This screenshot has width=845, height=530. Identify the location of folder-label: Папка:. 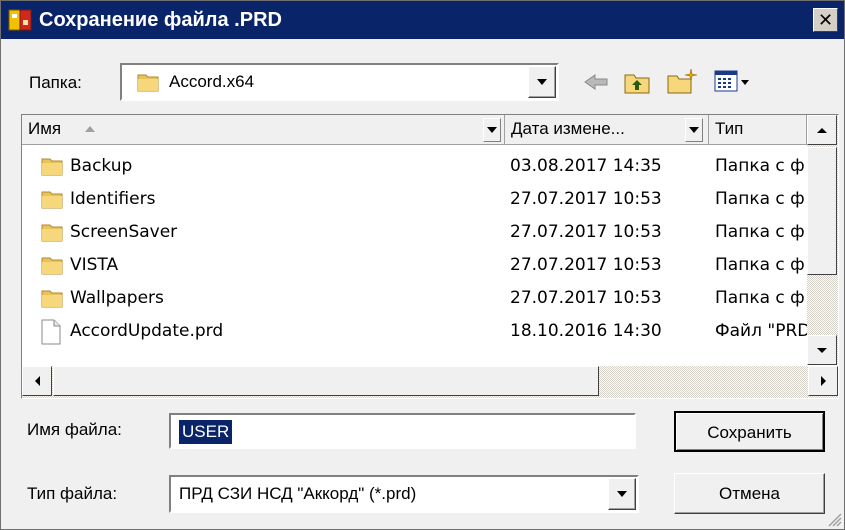
(55, 82).